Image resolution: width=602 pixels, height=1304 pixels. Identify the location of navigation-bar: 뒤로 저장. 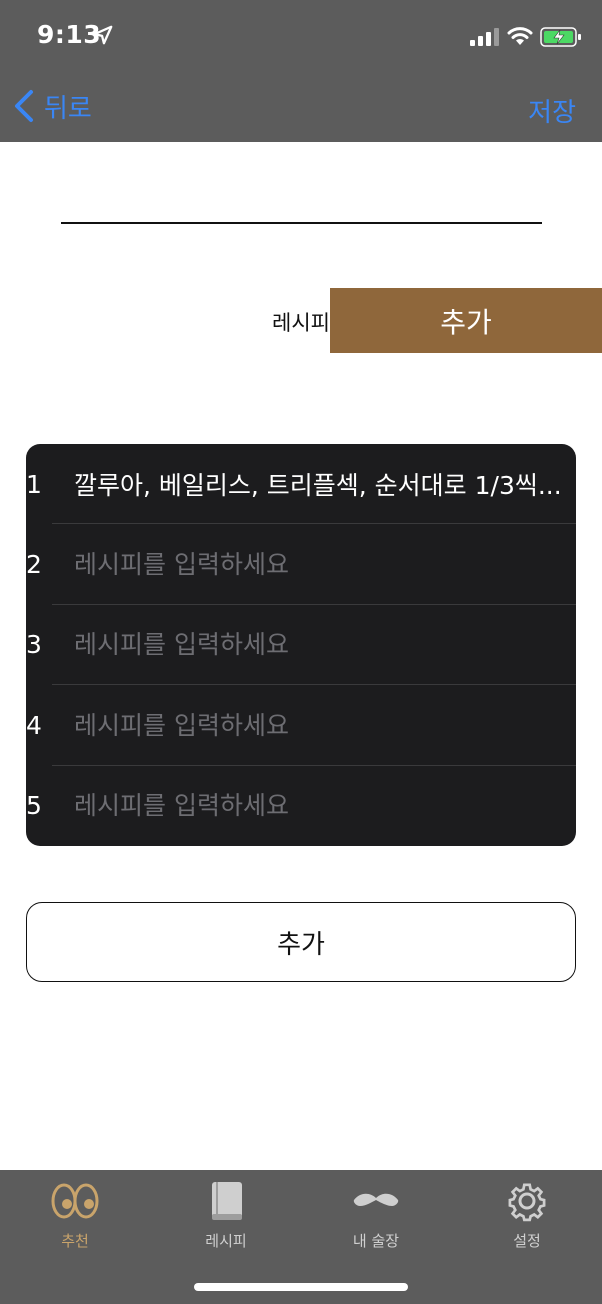
(301, 106).